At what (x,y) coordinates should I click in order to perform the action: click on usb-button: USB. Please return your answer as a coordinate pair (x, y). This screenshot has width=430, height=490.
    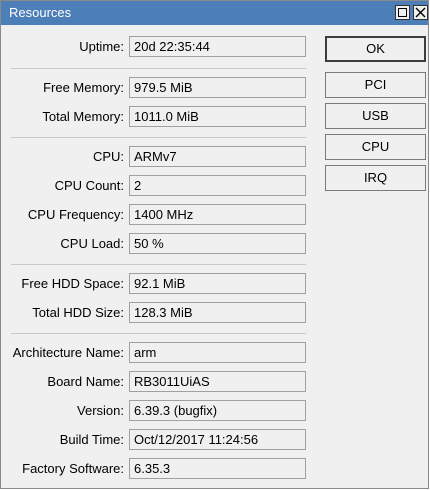
    Looking at the image, I should click on (375, 116).